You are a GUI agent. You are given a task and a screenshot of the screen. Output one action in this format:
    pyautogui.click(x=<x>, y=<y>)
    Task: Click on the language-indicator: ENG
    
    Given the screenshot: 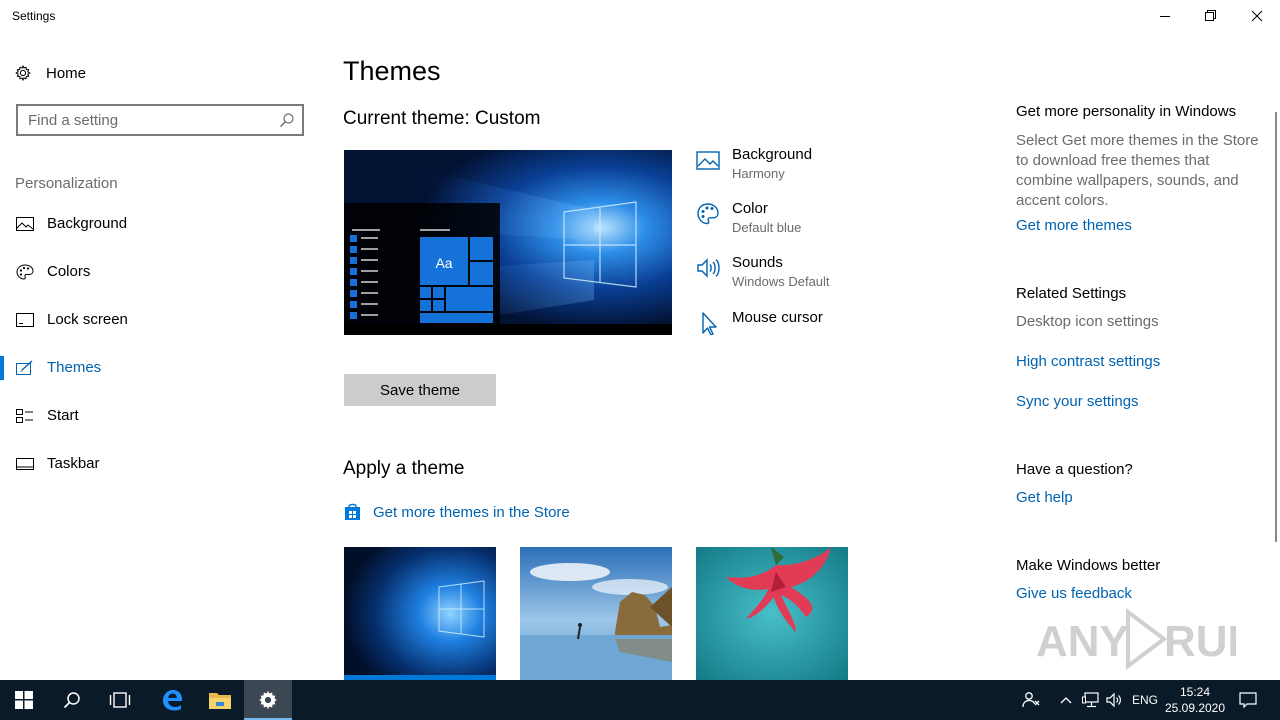 What is the action you would take?
    pyautogui.click(x=1145, y=700)
    